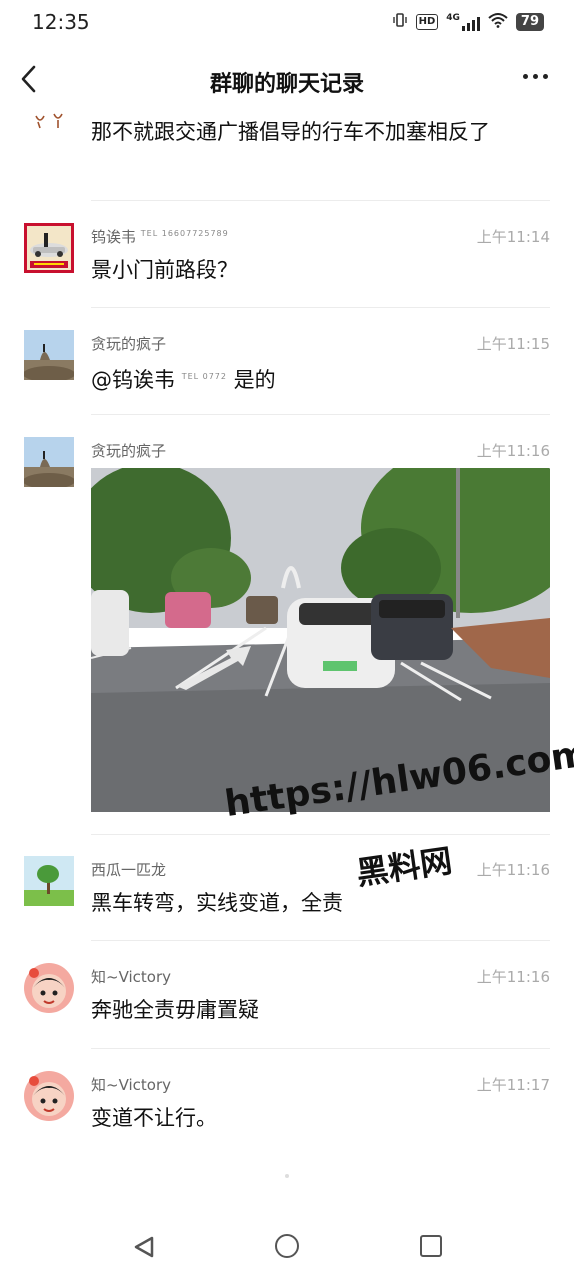 The width and height of the screenshot is (574, 1280). I want to click on vibrate-icon, so click(400, 22).